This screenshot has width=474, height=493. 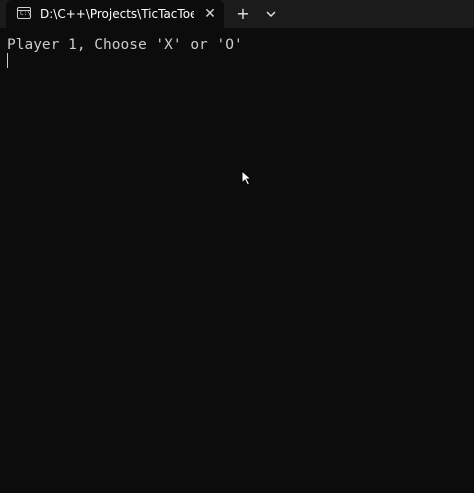 I want to click on new-tab-button: +, so click(x=243, y=14).